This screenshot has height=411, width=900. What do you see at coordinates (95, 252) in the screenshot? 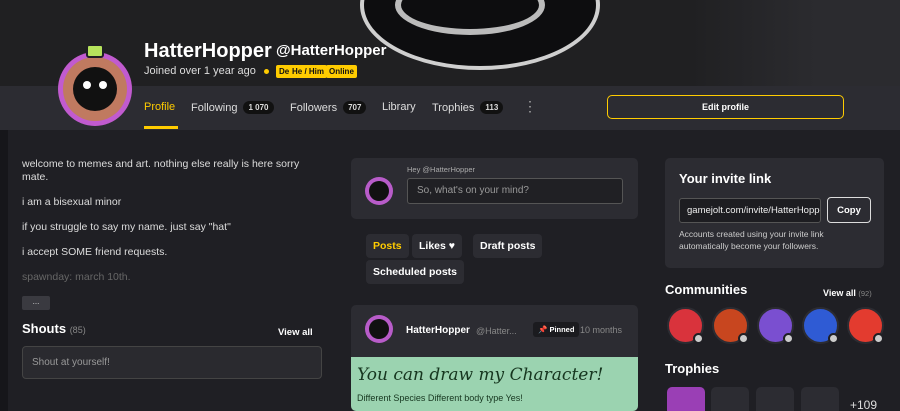
I see `bio-line: i accept SOME friend requests.` at bounding box center [95, 252].